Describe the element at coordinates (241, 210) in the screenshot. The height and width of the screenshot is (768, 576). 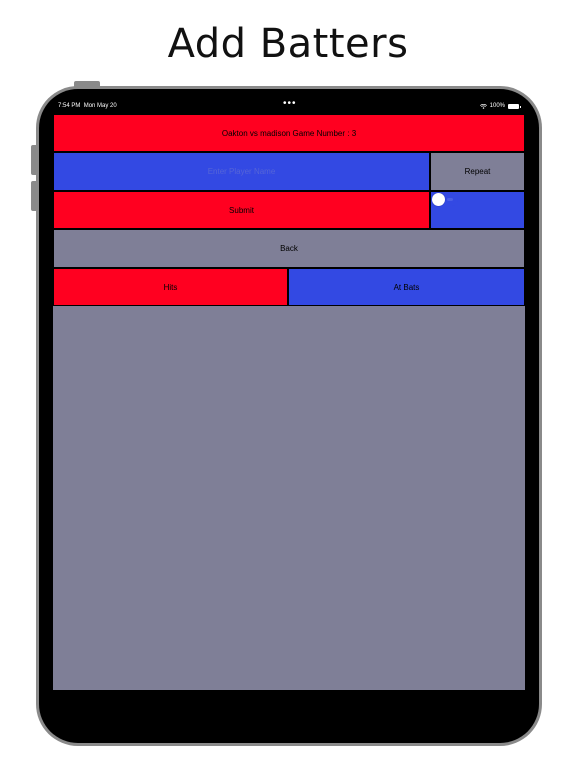
I see `submit-button: Submit` at that location.